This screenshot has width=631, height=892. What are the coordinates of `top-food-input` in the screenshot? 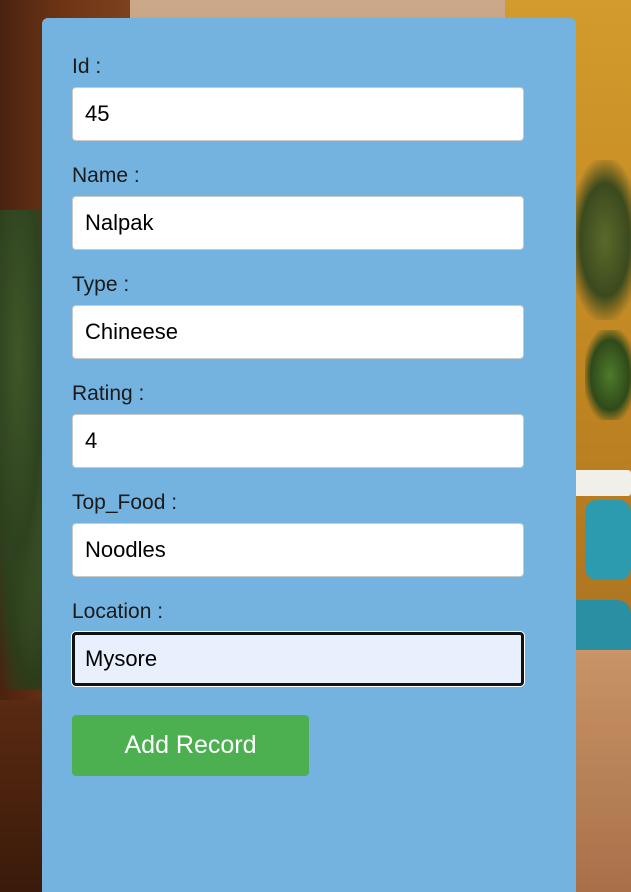 It's located at (298, 550).